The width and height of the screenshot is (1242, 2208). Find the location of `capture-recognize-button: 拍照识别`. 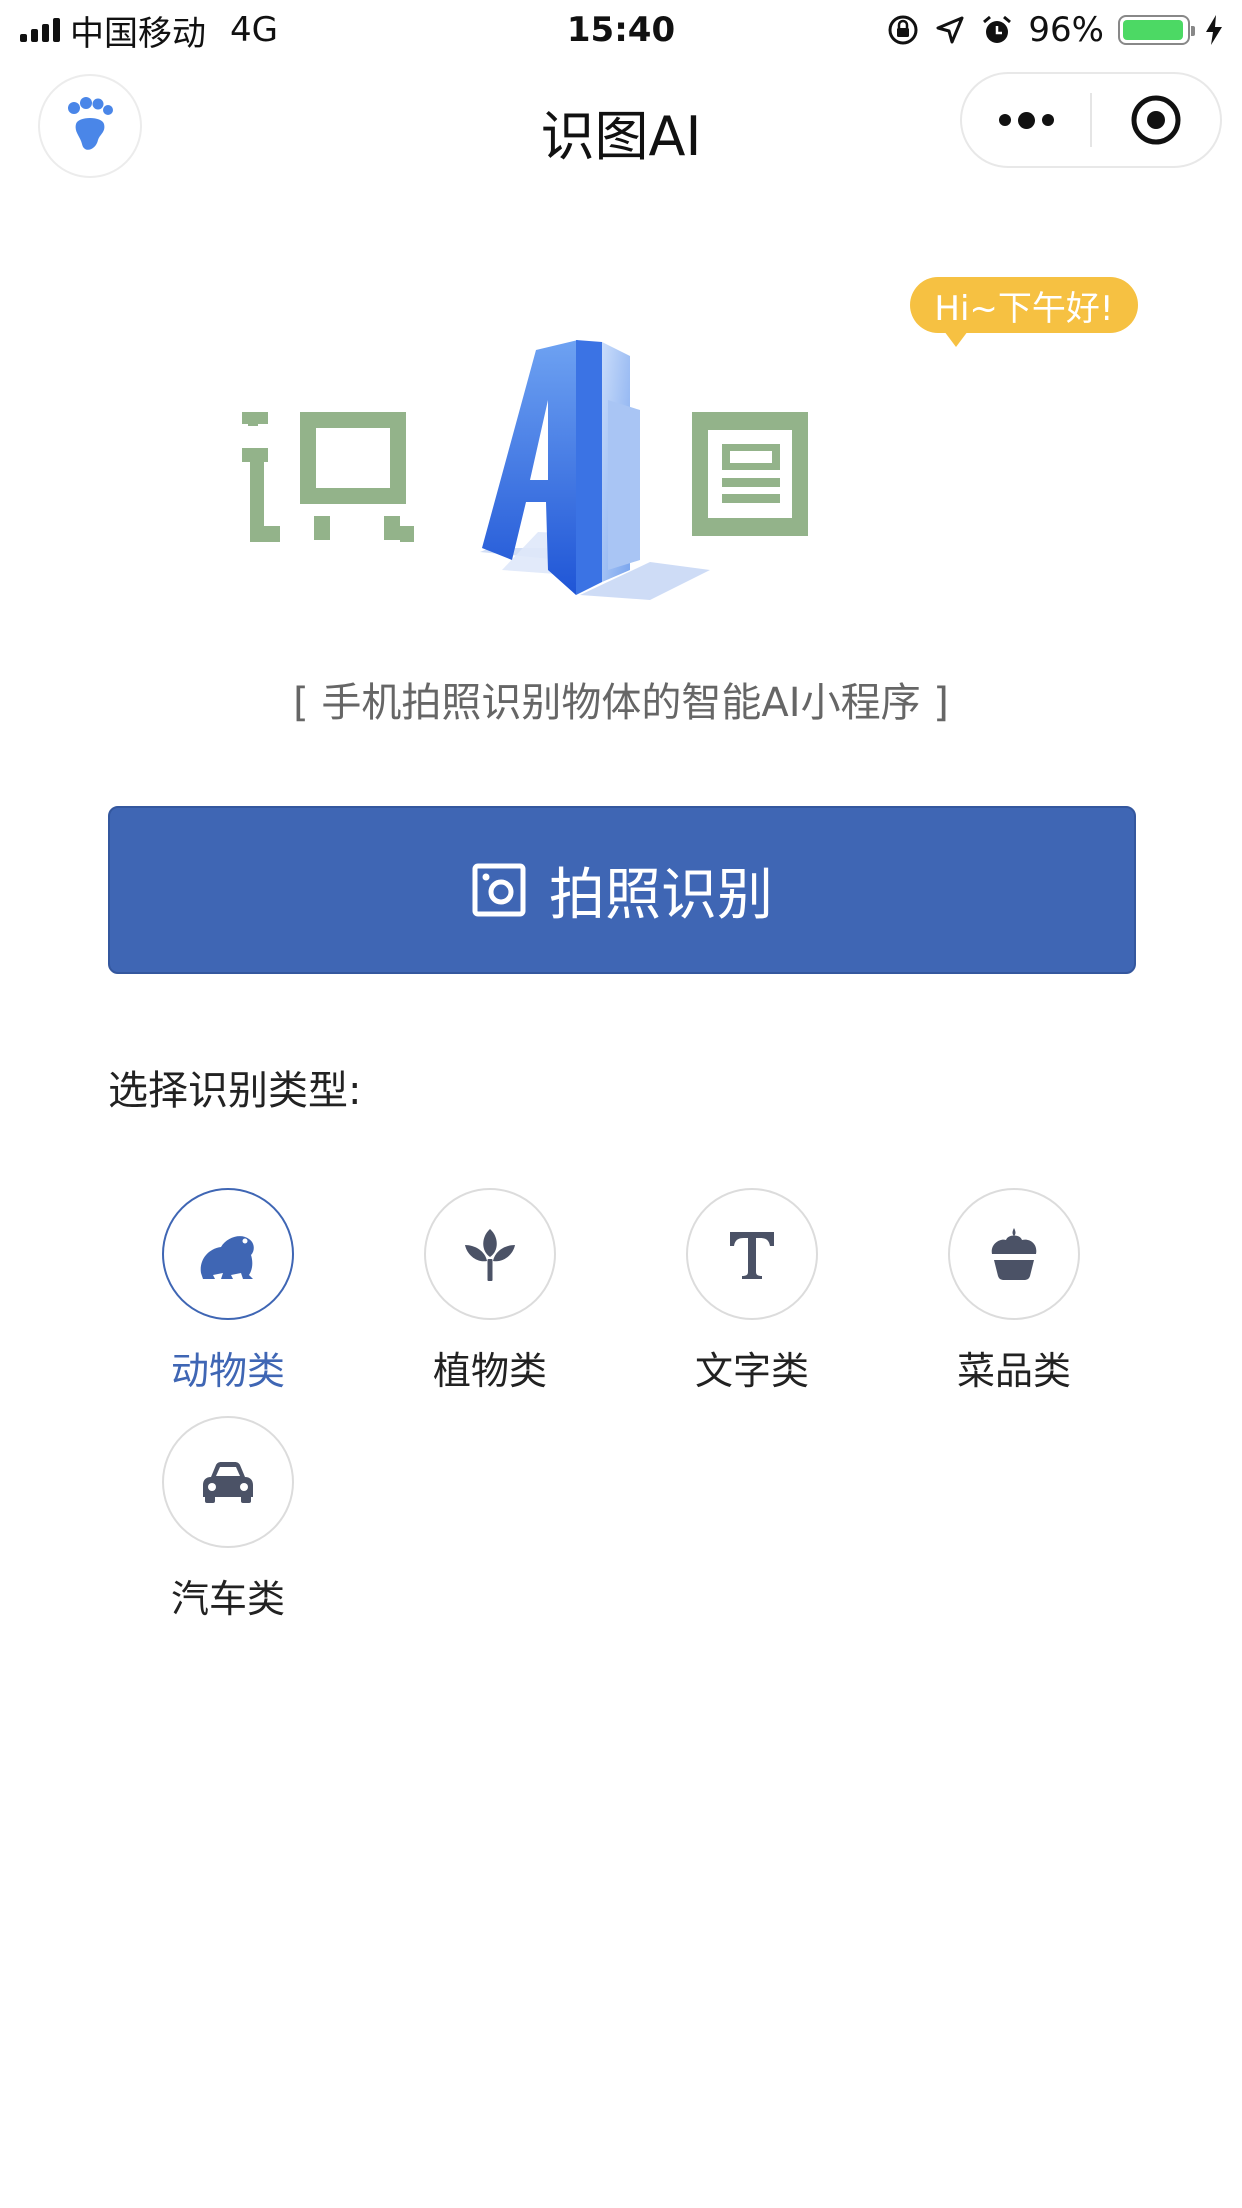

capture-recognize-button: 拍照识别 is located at coordinates (622, 890).